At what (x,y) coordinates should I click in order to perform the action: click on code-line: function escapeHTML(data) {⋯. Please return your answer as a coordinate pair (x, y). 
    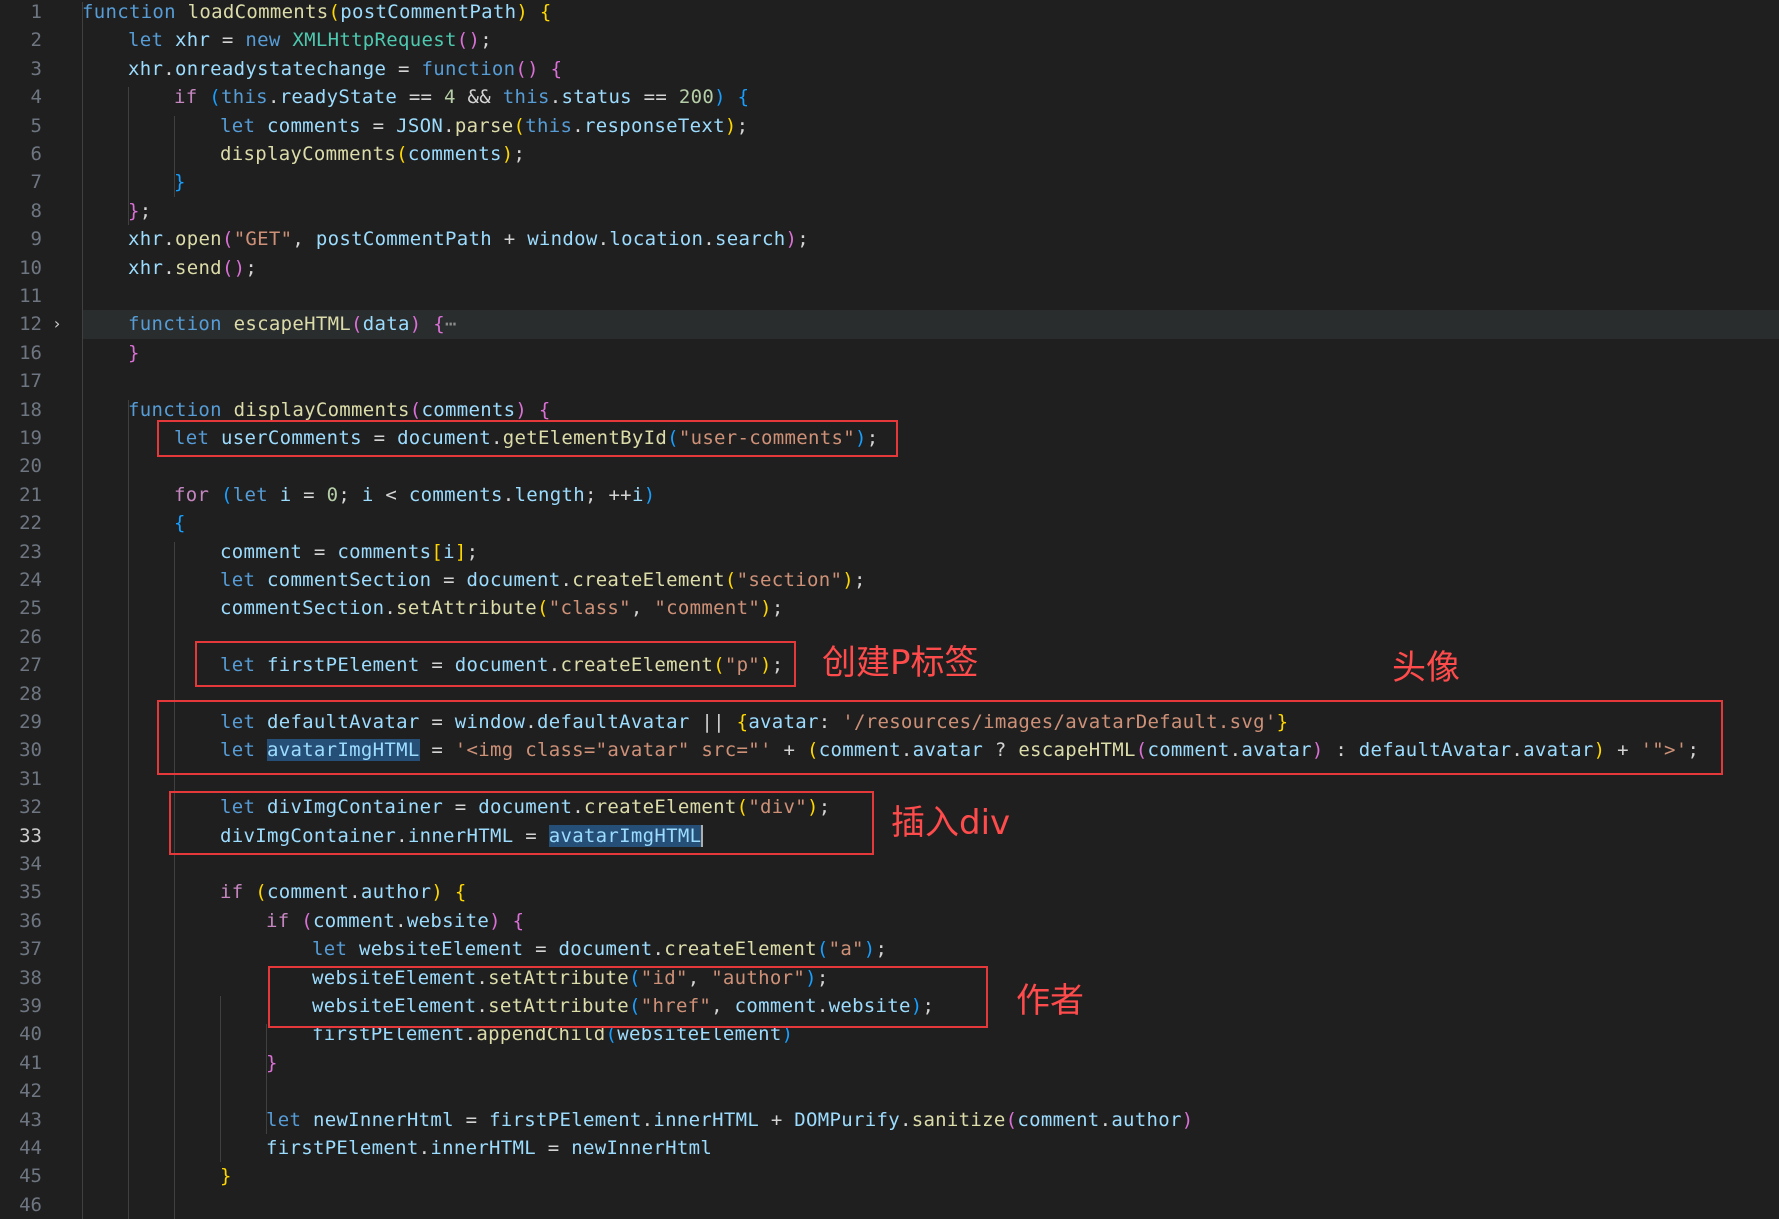
    Looking at the image, I should click on (292, 324).